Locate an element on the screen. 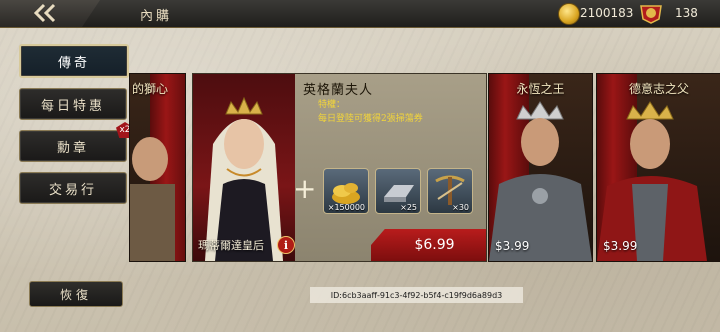 The image size is (720, 332). card-name: 的獅心 is located at coordinates (150, 89).